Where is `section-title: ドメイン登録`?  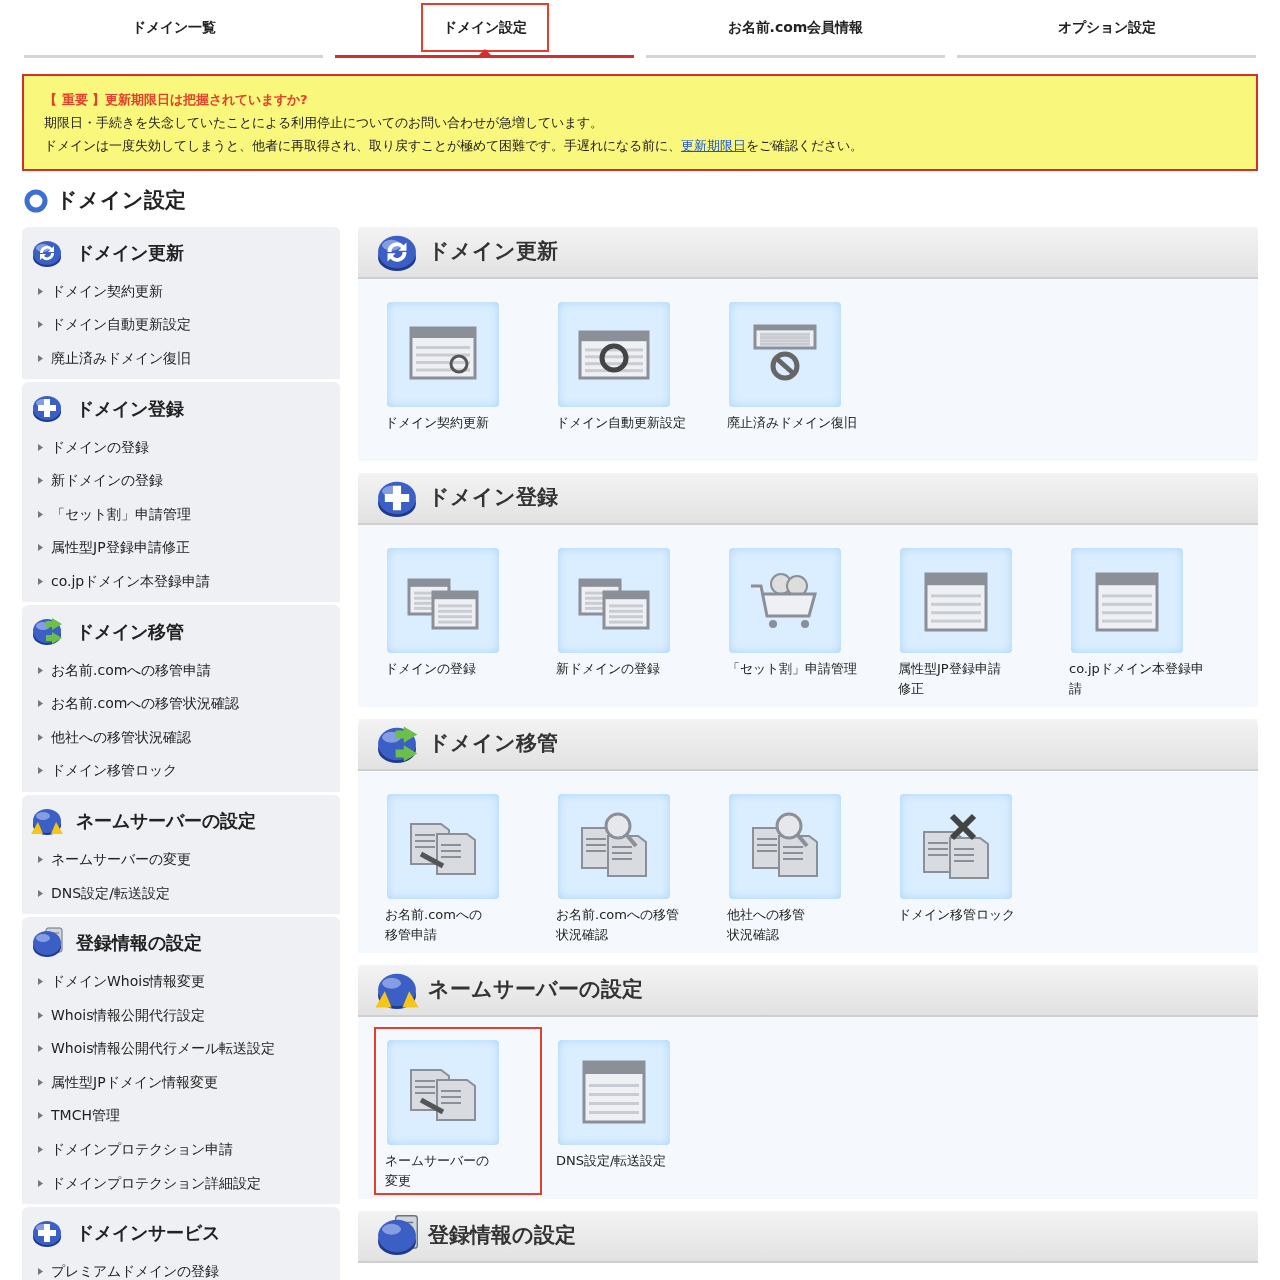
section-title: ドメイン登録 is located at coordinates (493, 497).